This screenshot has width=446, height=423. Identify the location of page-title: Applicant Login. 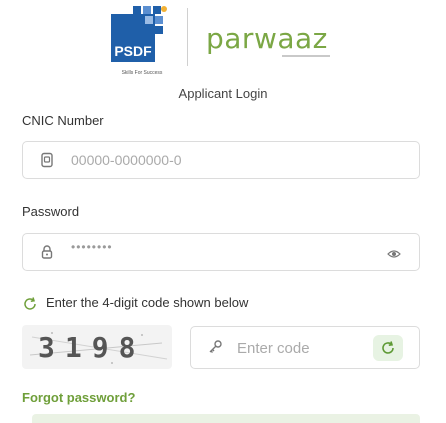
(223, 93).